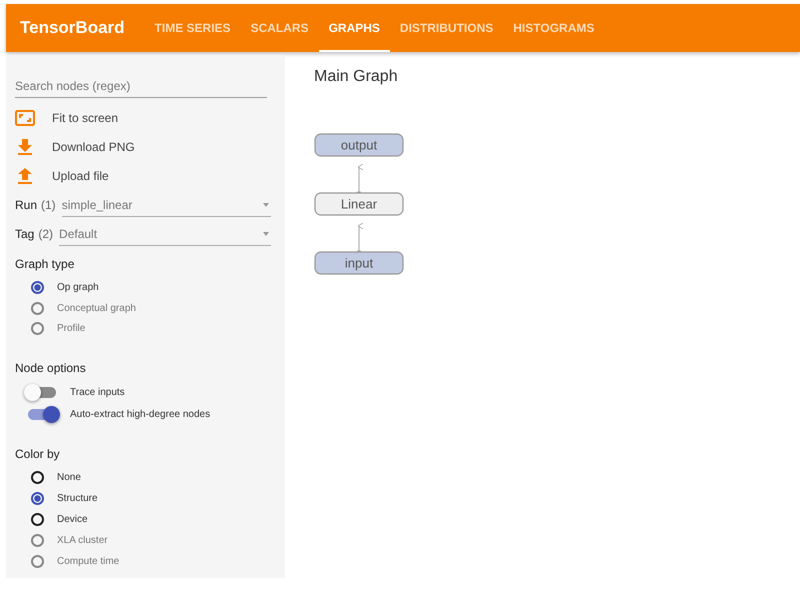 Image resolution: width=800 pixels, height=592 pixels. I want to click on select-count: (2), so click(46, 234).